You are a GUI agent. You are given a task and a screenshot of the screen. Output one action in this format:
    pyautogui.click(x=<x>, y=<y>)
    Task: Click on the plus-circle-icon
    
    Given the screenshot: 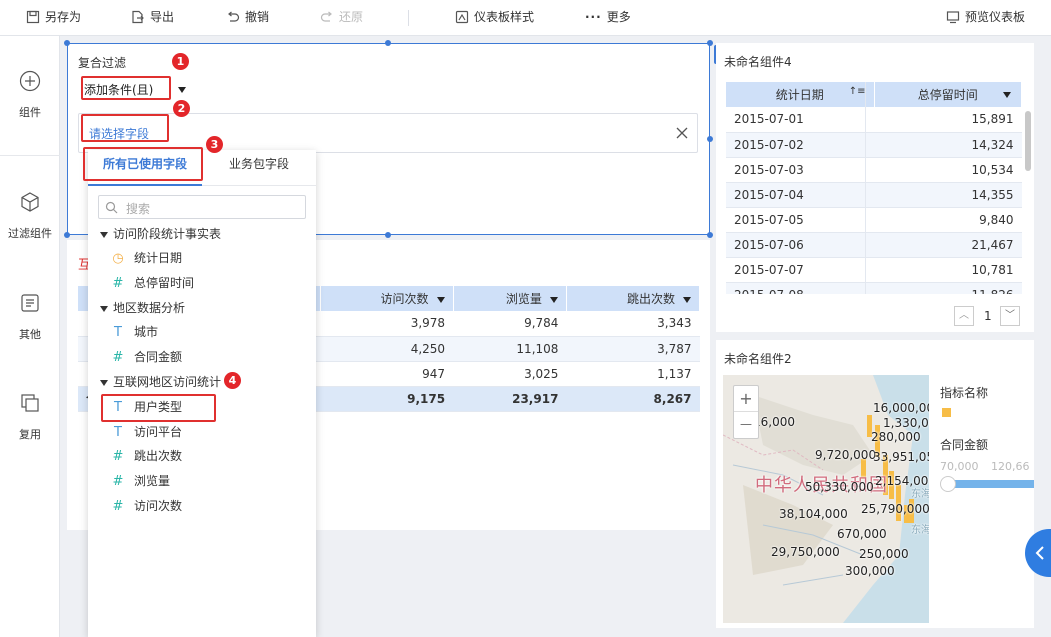 What is the action you would take?
    pyautogui.click(x=30, y=81)
    